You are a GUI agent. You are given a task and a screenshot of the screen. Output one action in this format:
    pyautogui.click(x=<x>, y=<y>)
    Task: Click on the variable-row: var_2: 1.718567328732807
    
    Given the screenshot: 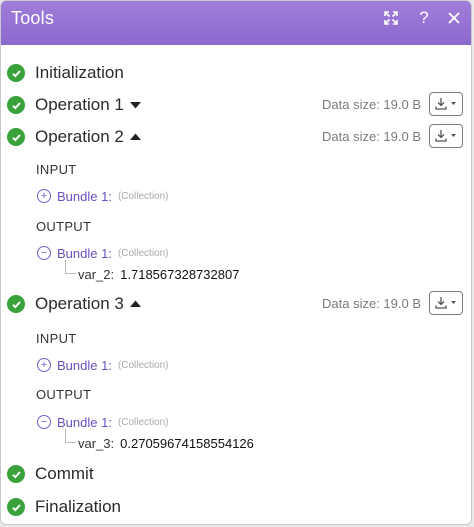 What is the action you would take?
    pyautogui.click(x=158, y=274)
    